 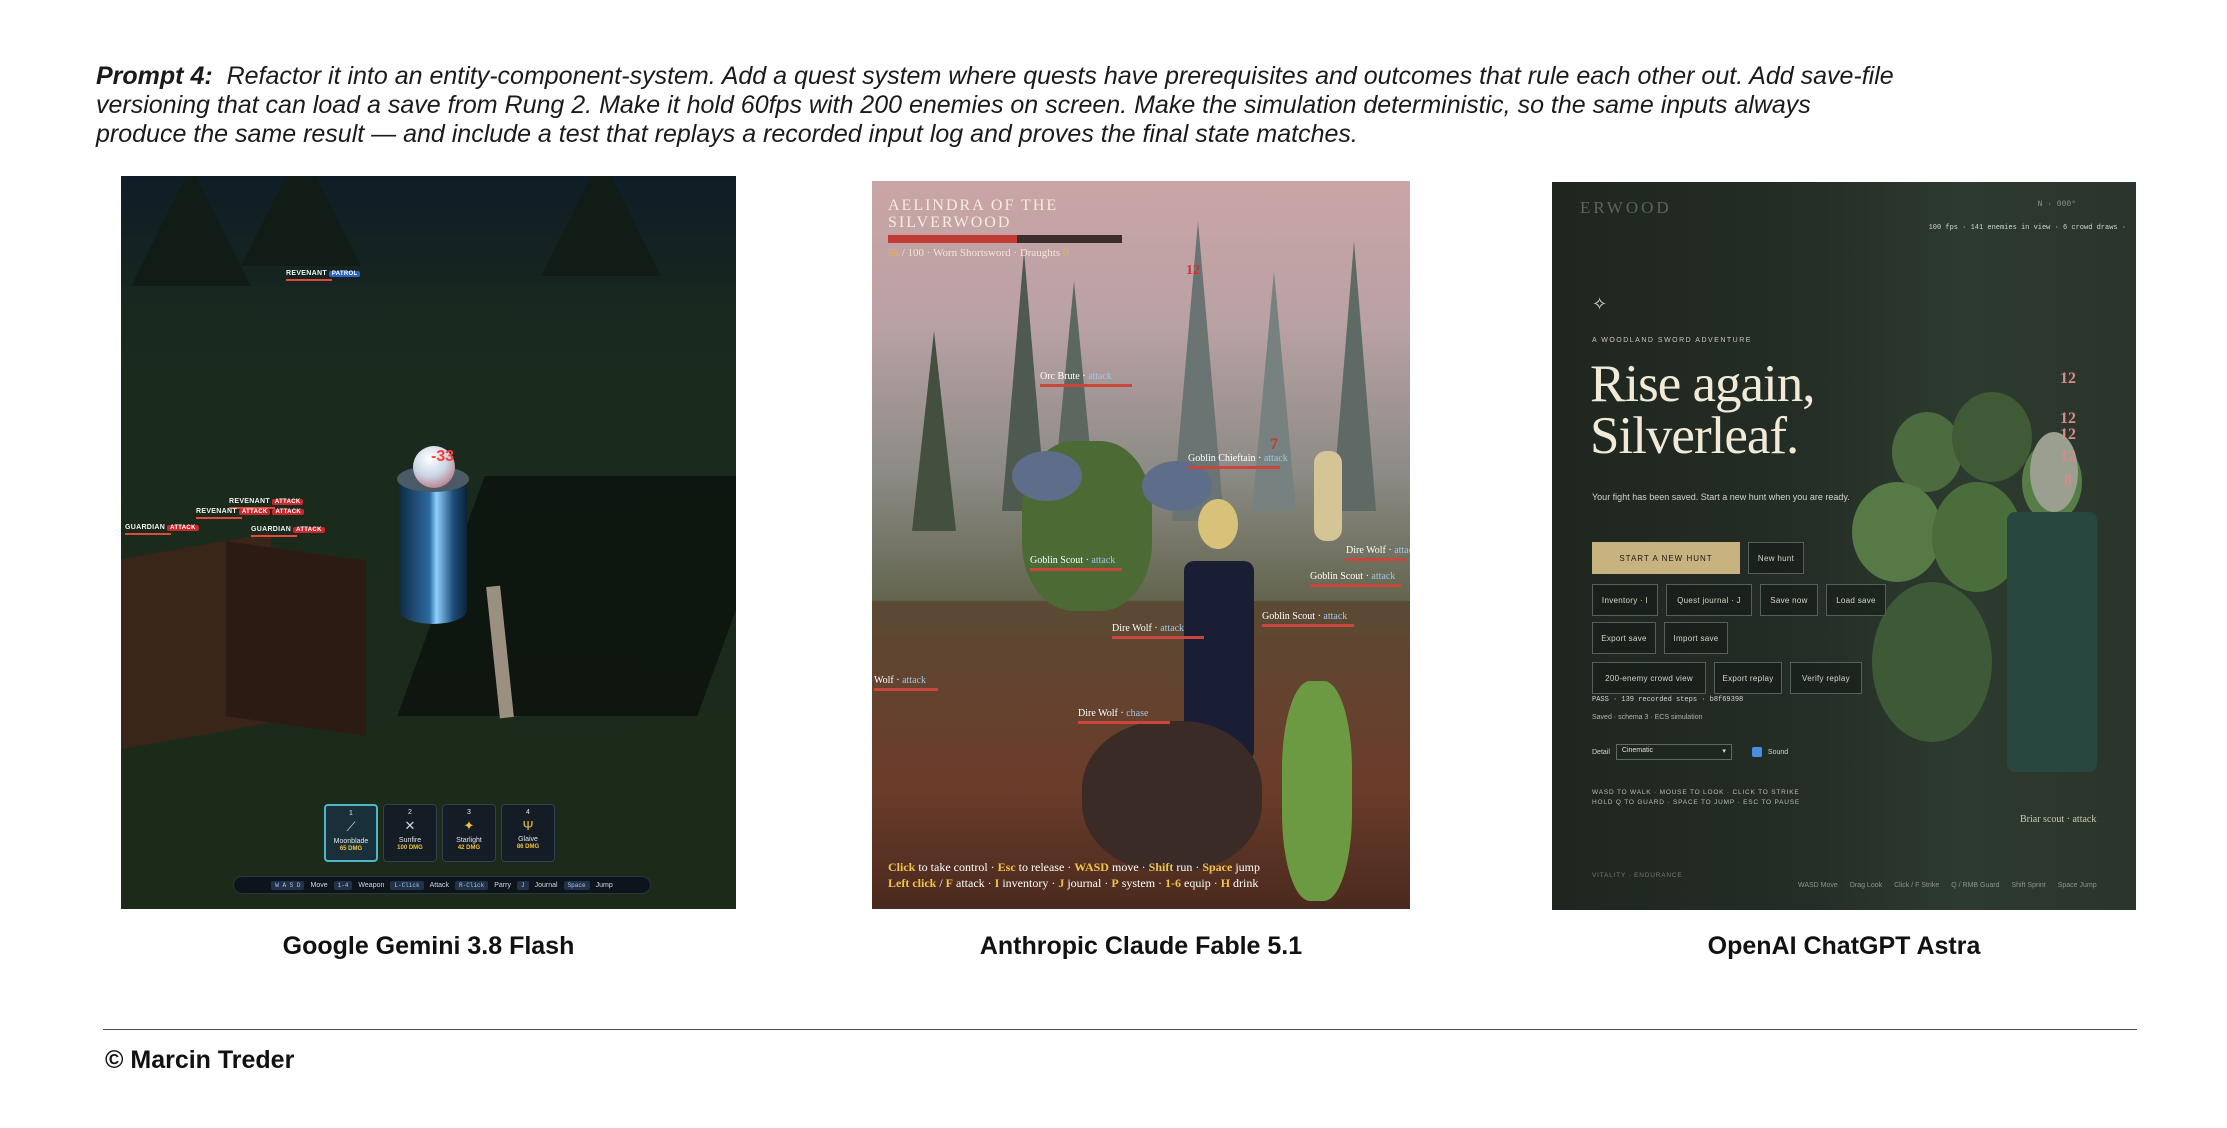 I want to click on trident-icon: Ψ, so click(x=528, y=825).